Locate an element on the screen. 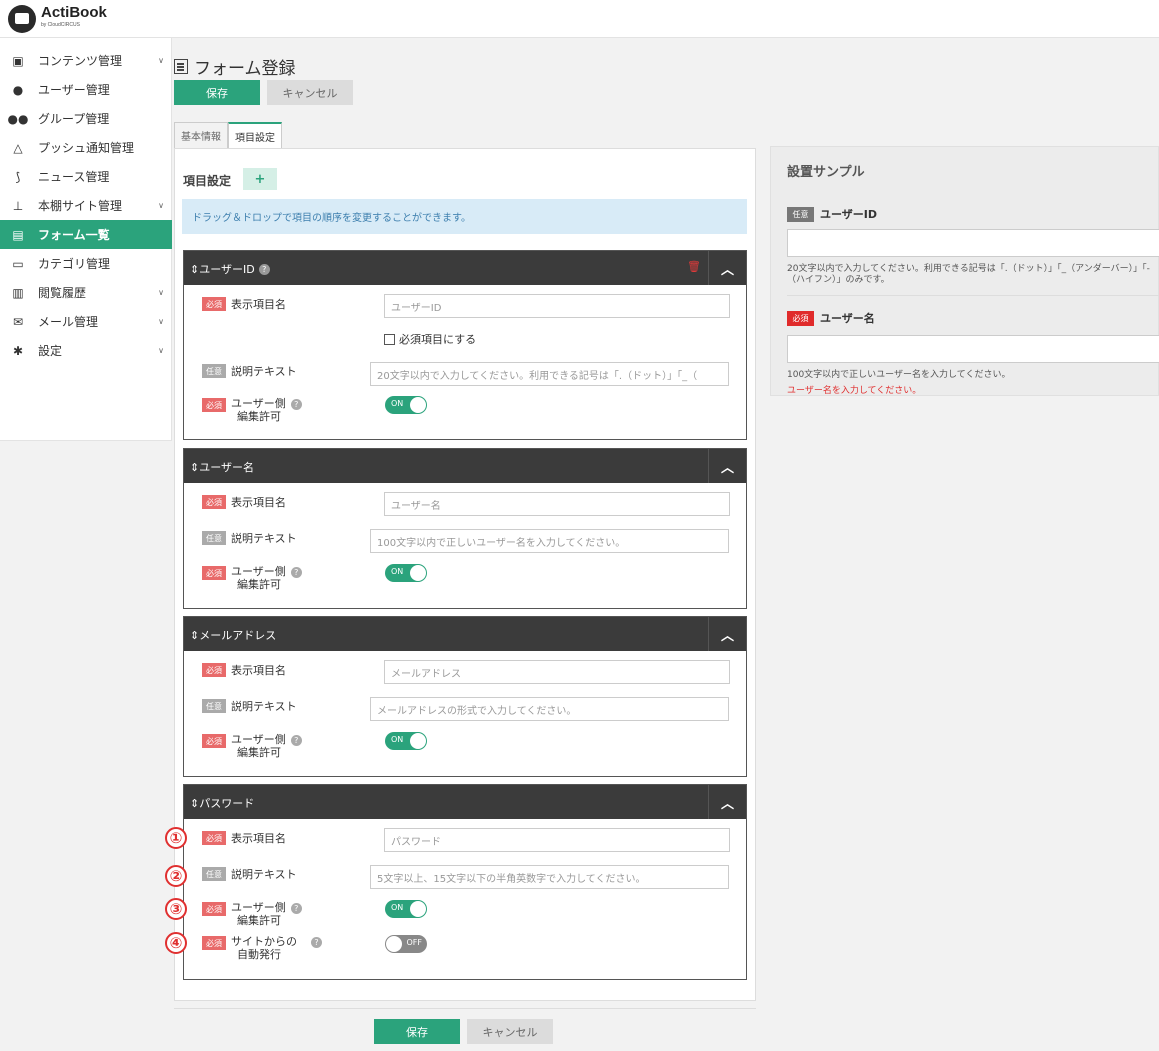 The width and height of the screenshot is (1159, 1051). page-title-text: フォーム登録 is located at coordinates (245, 69).